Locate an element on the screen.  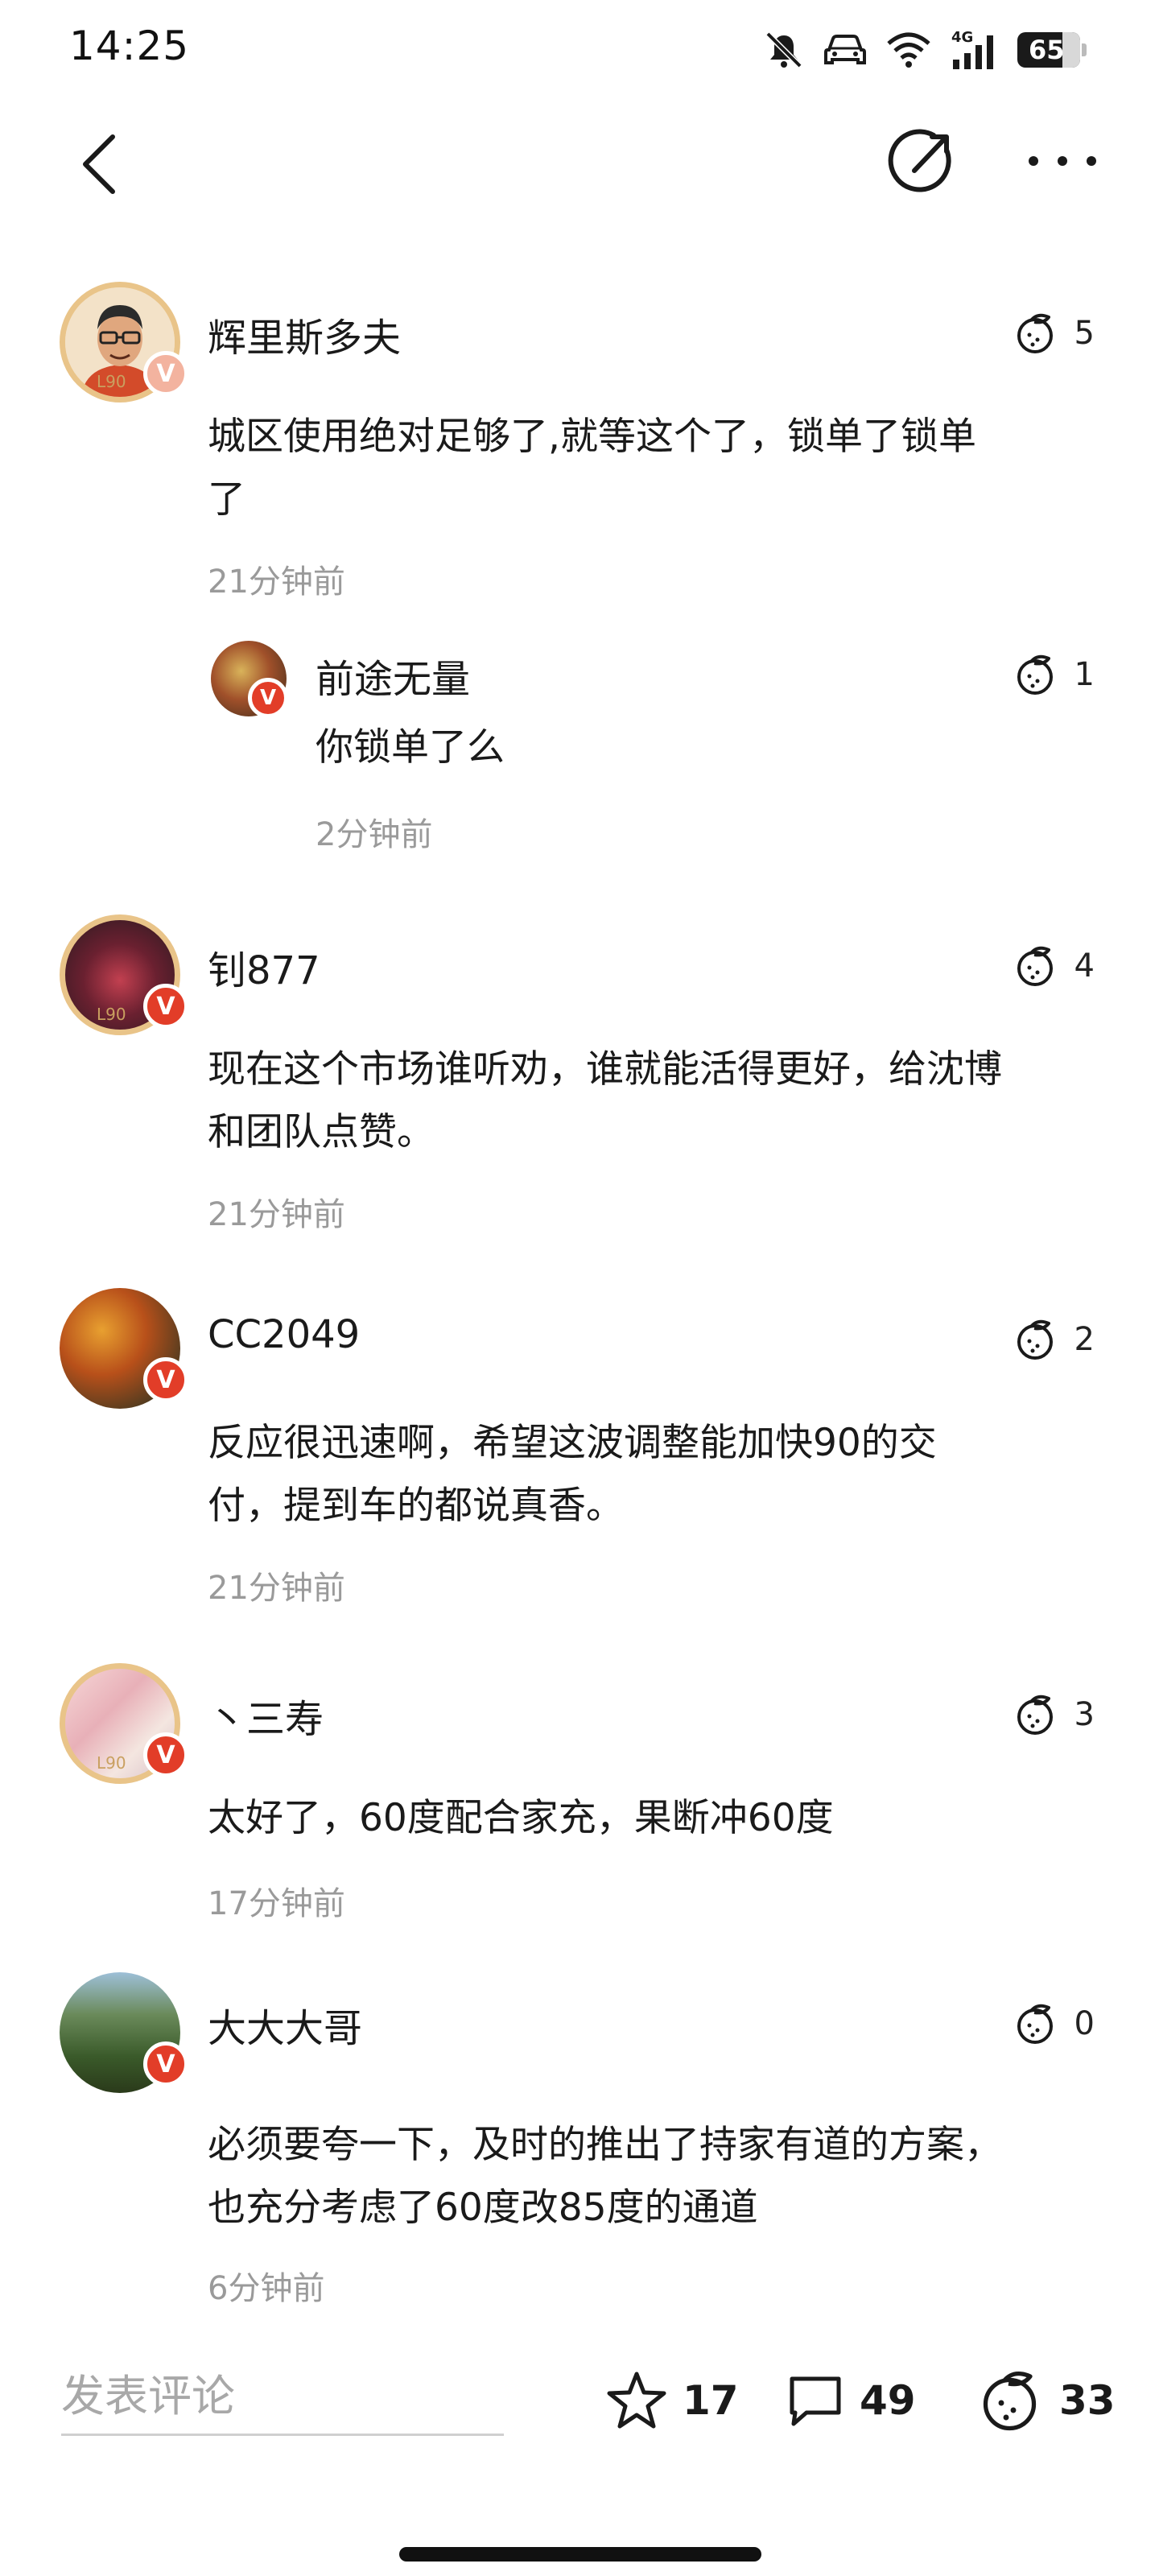
favorite-count: 17 is located at coordinates (711, 2400).